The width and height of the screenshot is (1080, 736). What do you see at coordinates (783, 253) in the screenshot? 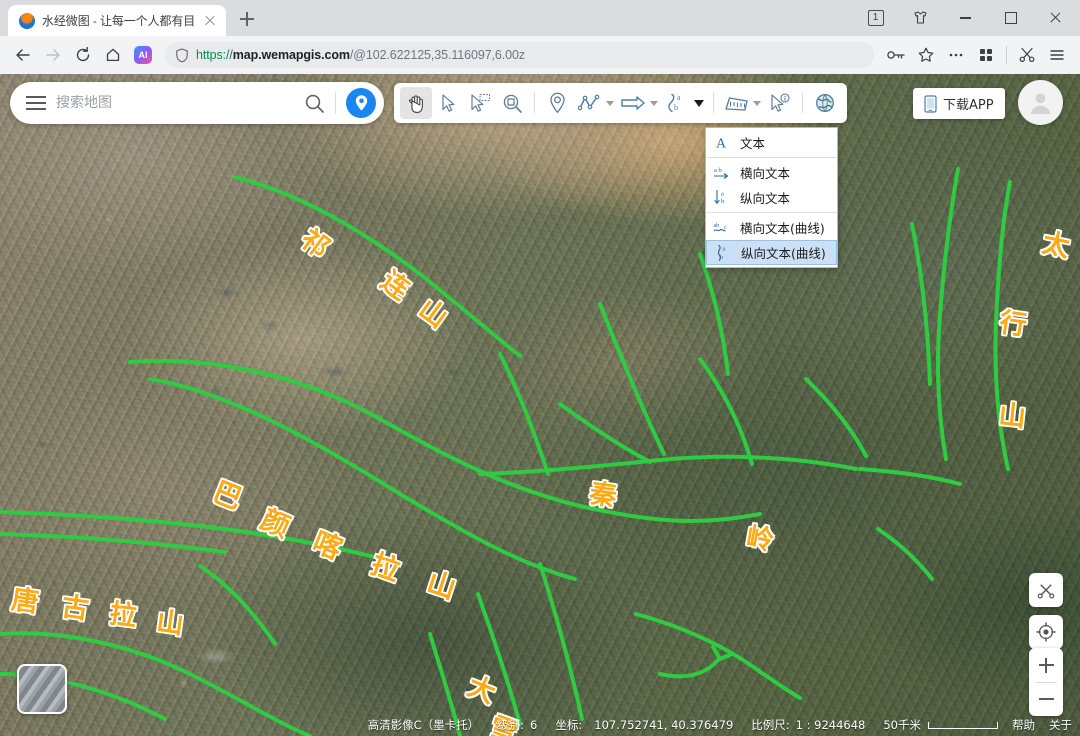
I see `menu-item-label: 纵向文本(曲线)` at bounding box center [783, 253].